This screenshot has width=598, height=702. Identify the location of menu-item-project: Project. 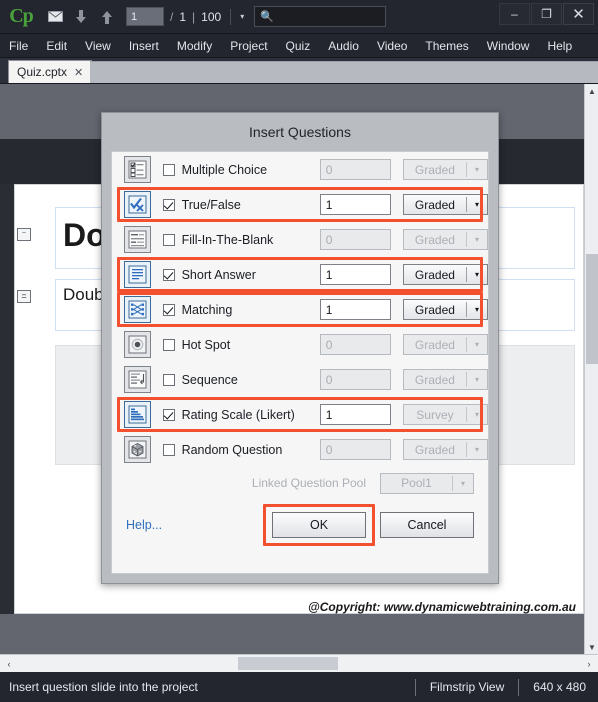
(248, 46).